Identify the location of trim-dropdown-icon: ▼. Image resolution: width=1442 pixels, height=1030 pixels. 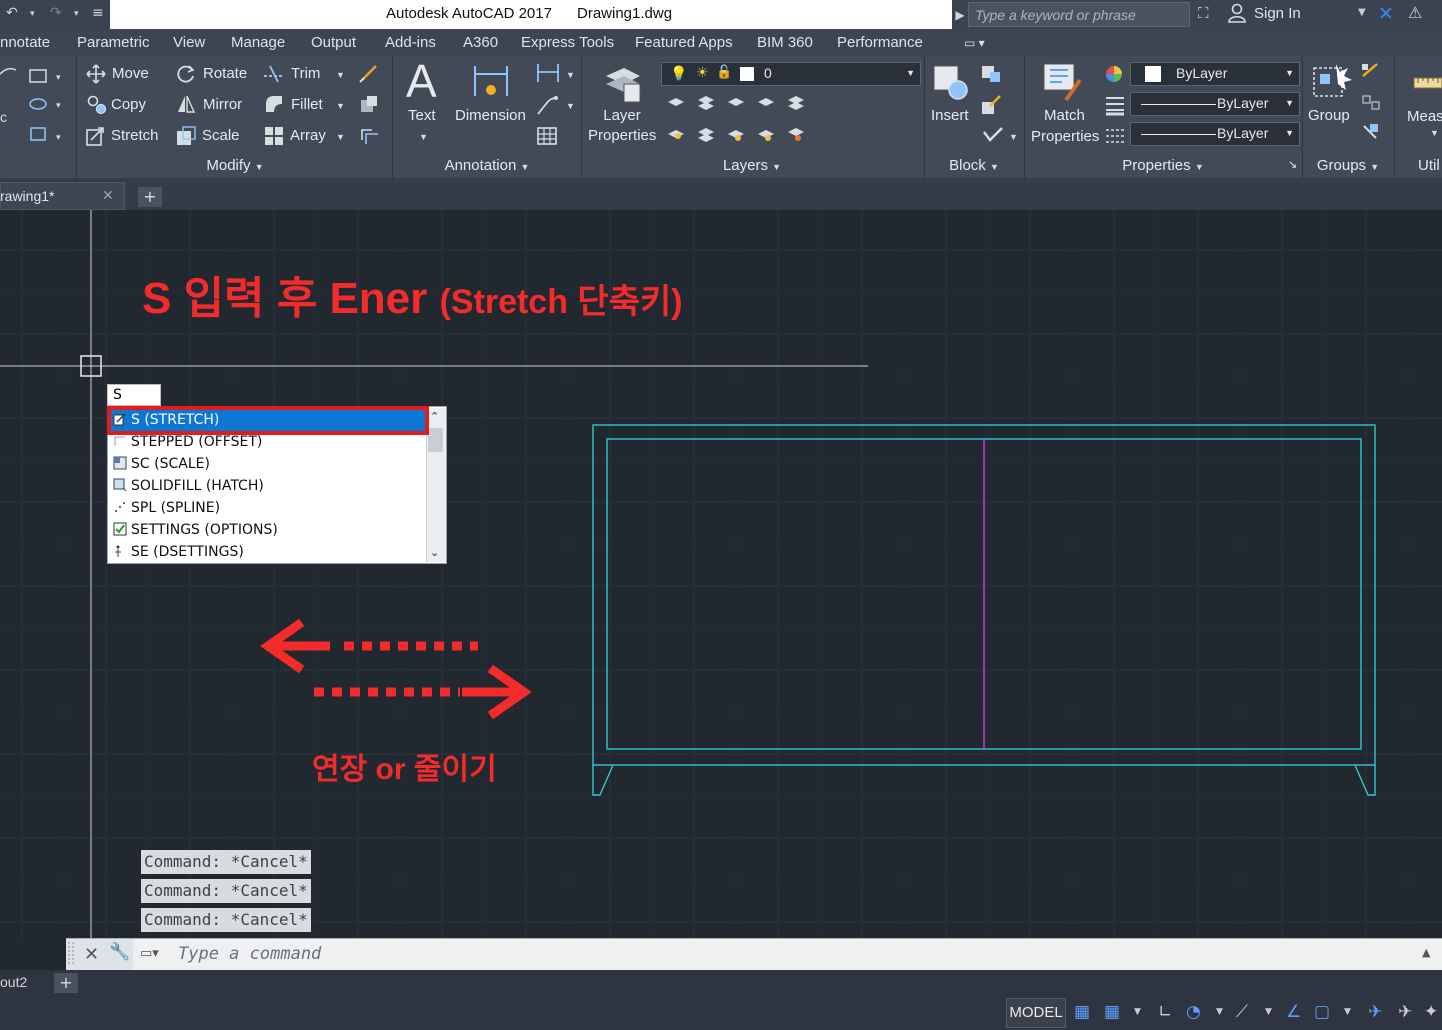
(340, 75).